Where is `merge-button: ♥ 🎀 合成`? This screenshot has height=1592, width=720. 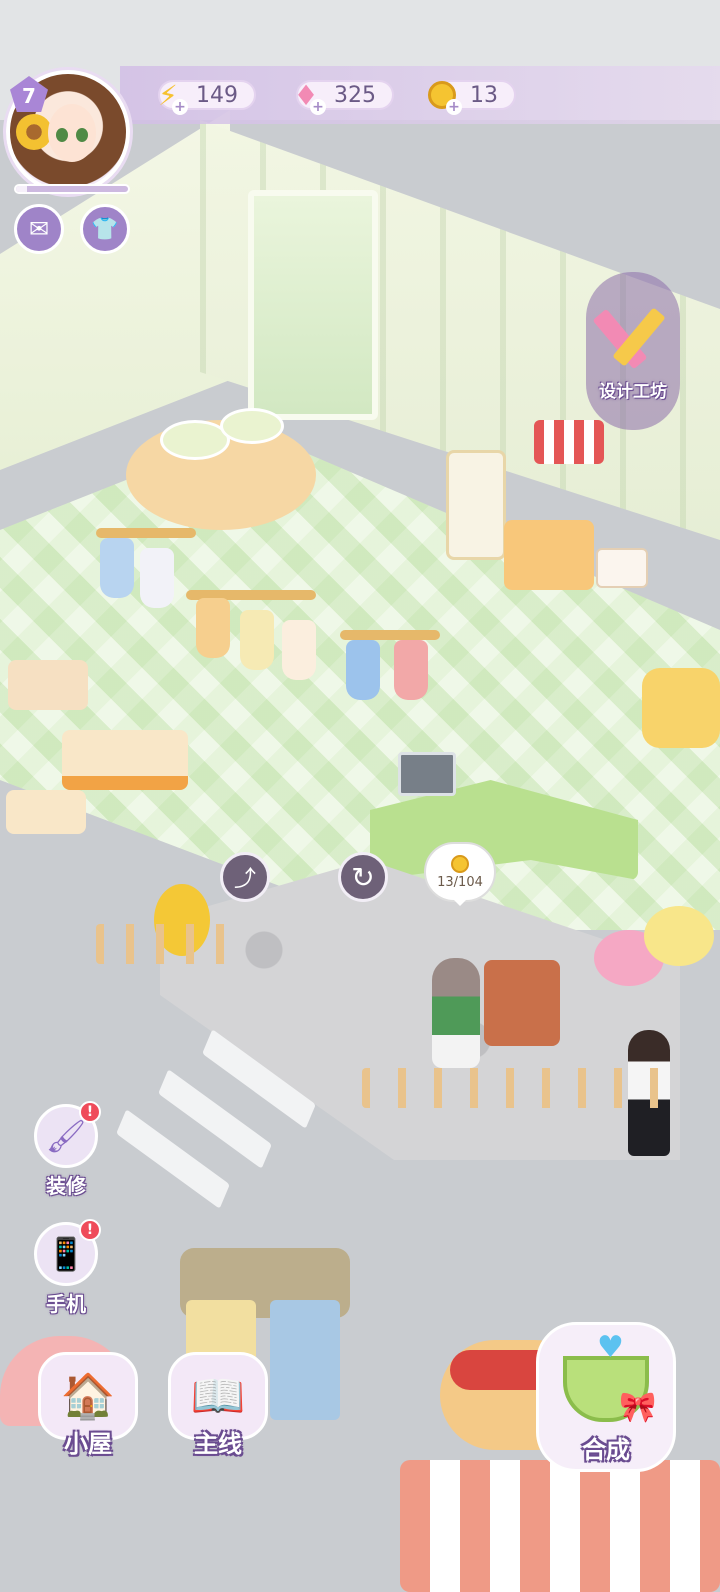
merge-button: ♥ 🎀 合成 is located at coordinates (606, 1397).